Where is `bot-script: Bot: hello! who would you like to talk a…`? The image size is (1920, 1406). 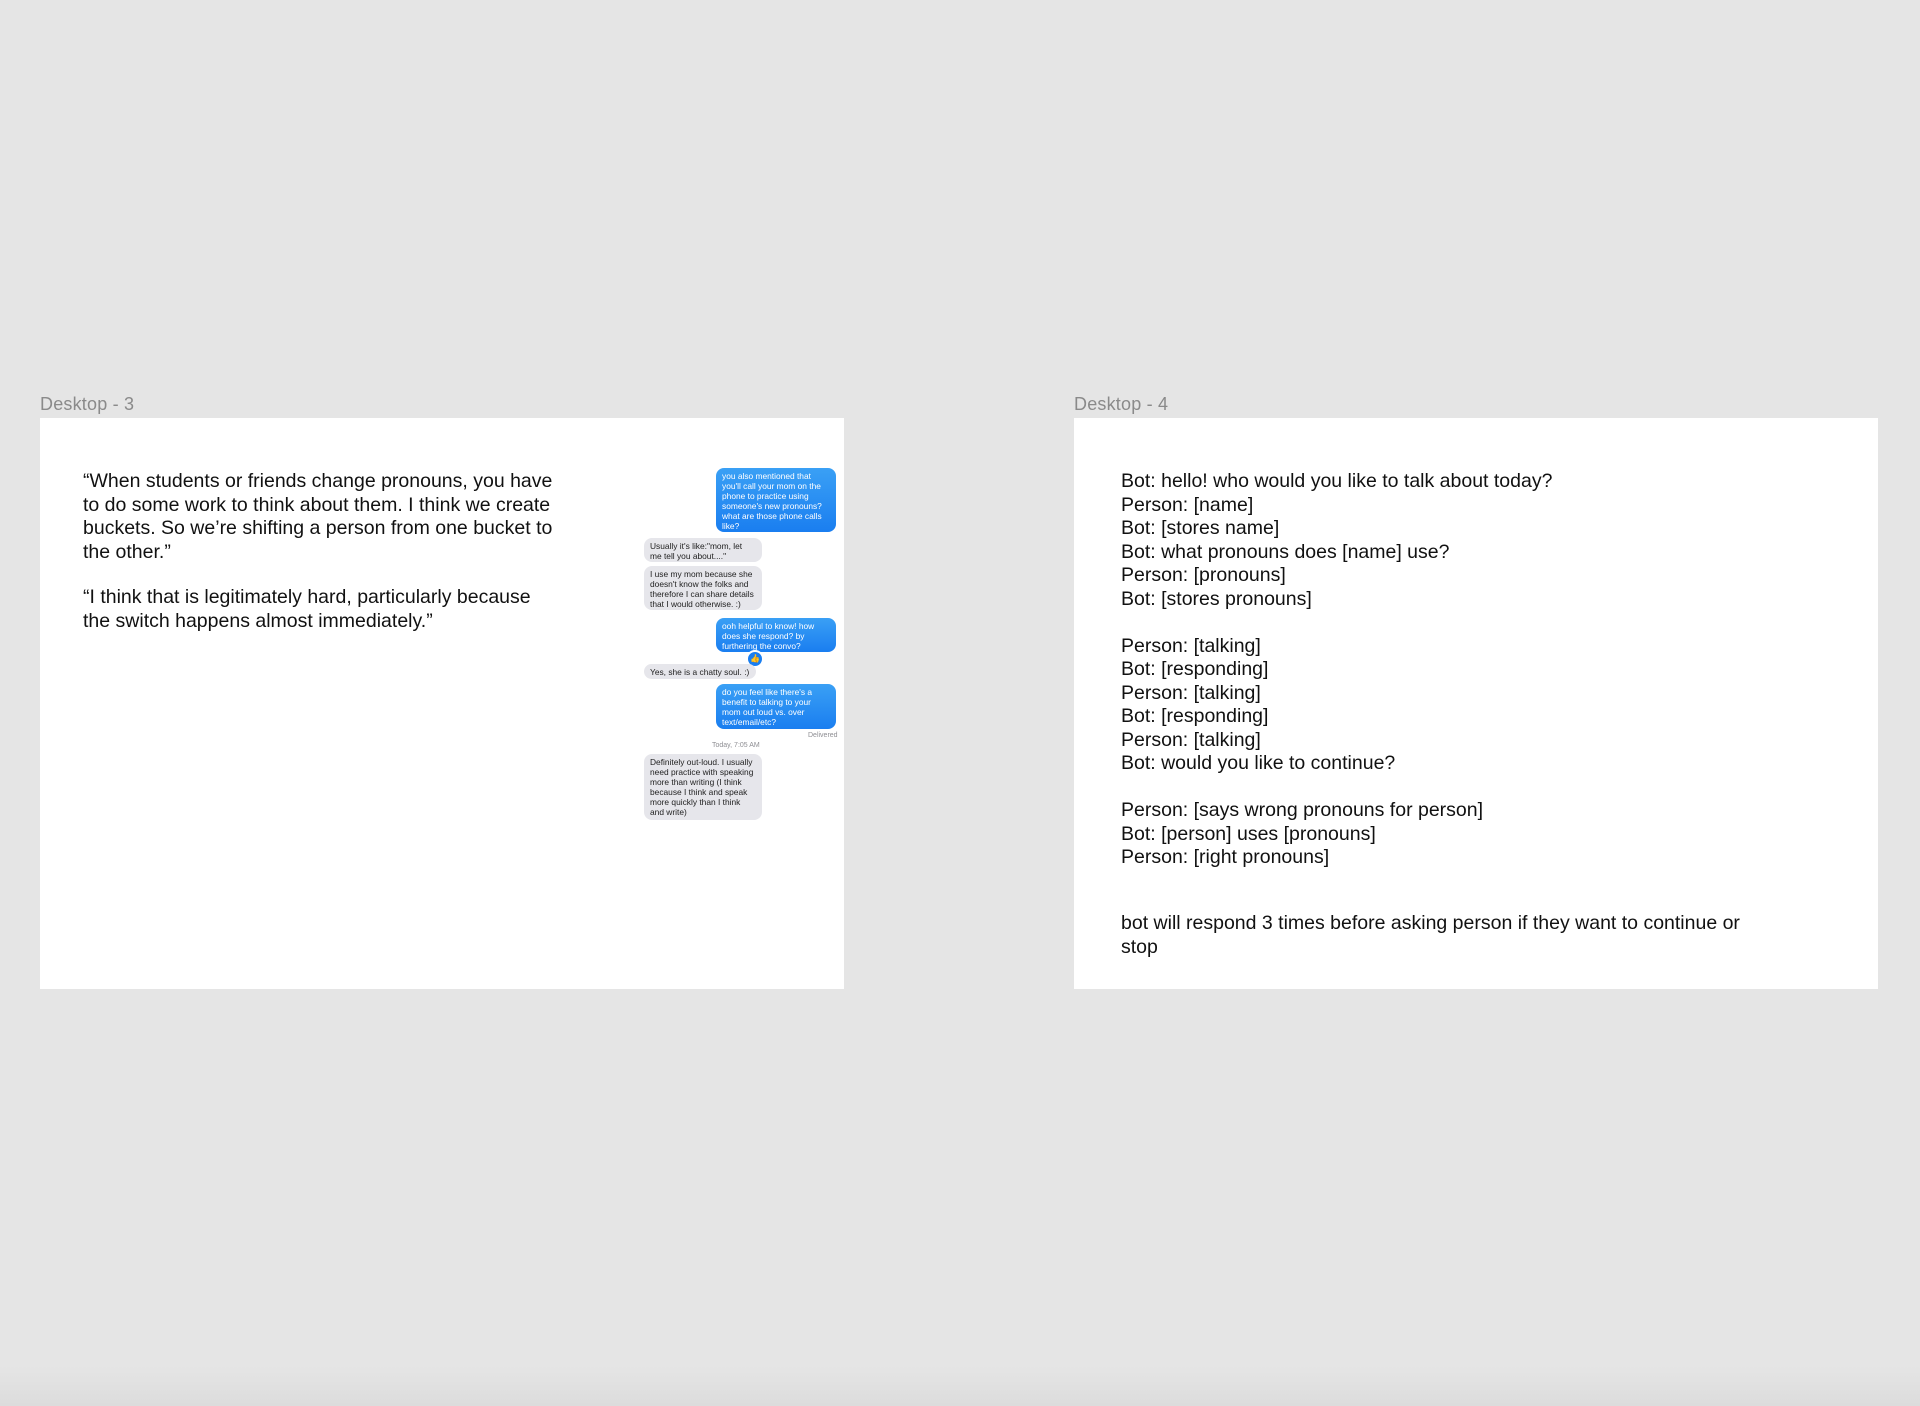 bot-script: Bot: hello! who would you like to talk a… is located at coordinates (1481, 670).